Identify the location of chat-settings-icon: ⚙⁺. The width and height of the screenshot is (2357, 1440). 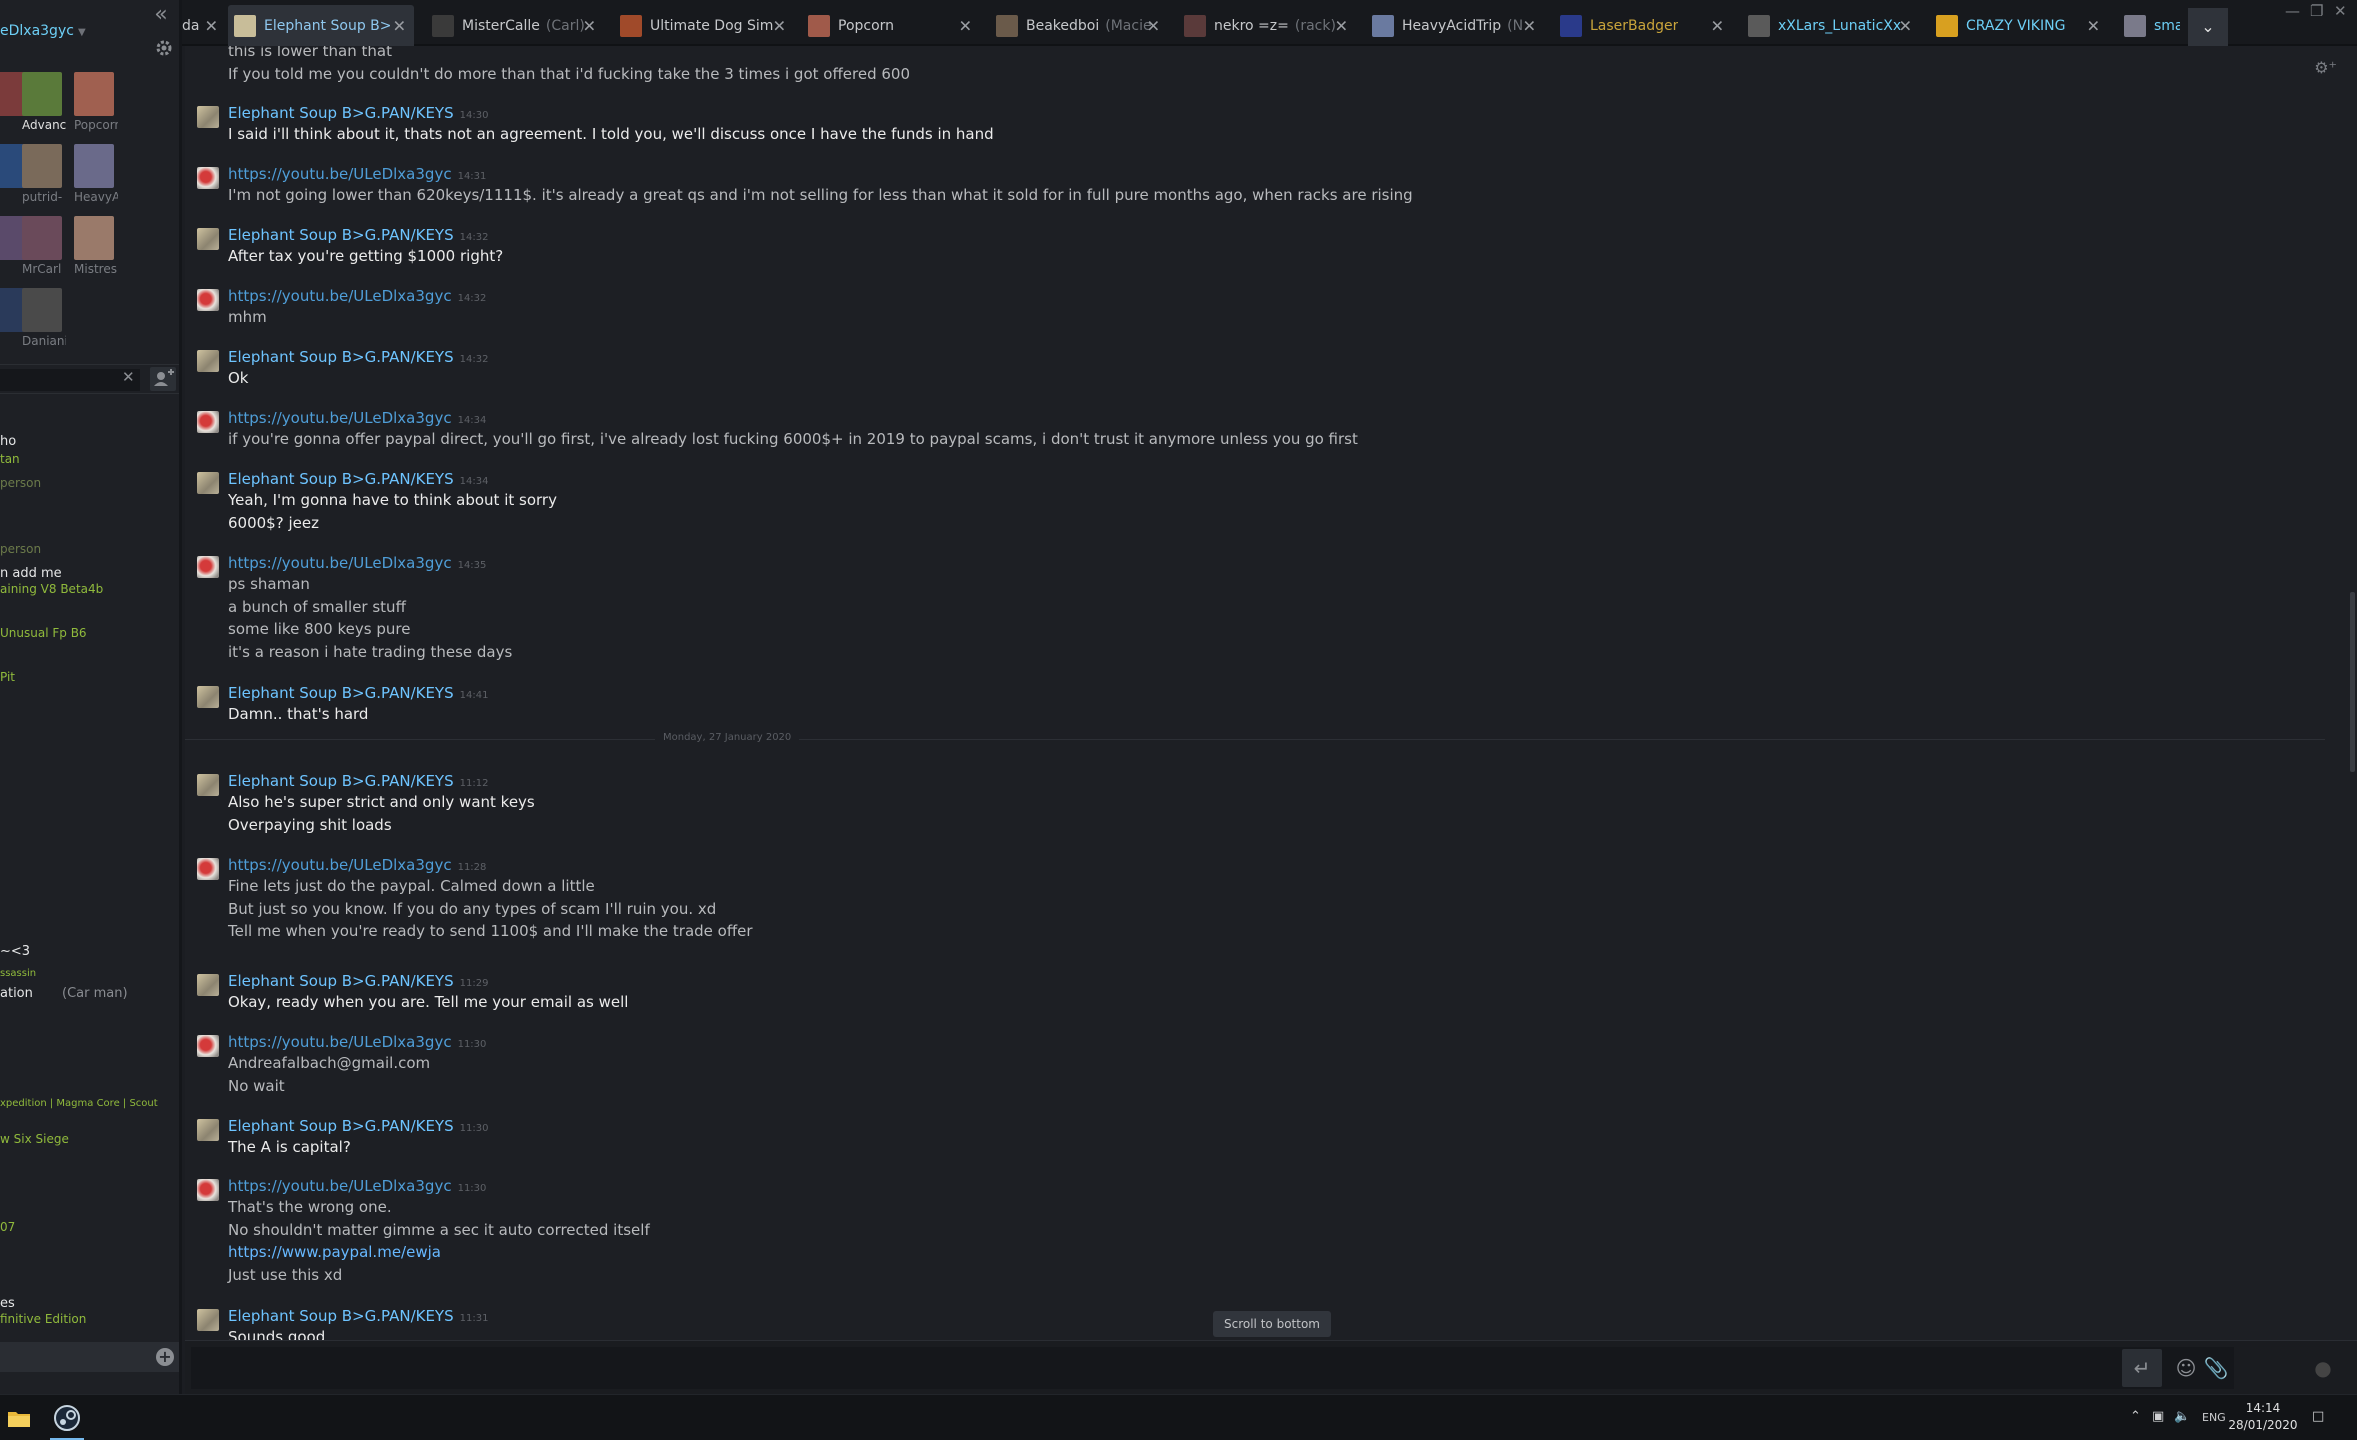
(2325, 67).